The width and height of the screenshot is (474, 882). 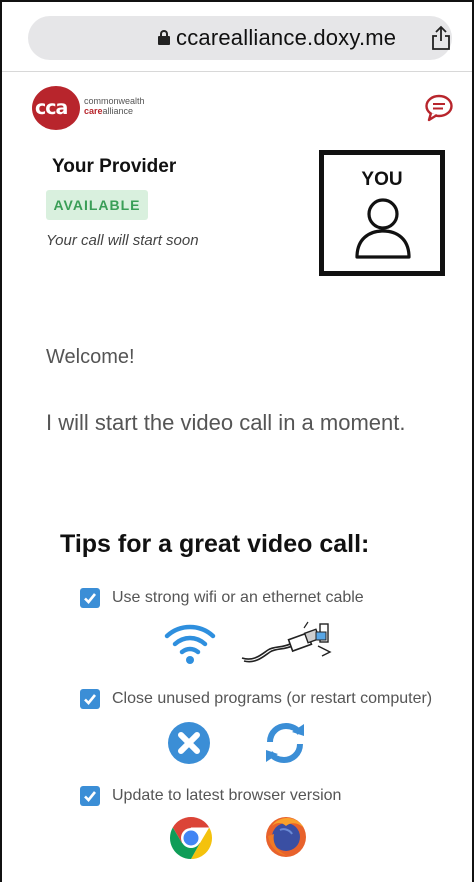 I want to click on welcome-message: I will start the video call in a moment., so click(x=226, y=422).